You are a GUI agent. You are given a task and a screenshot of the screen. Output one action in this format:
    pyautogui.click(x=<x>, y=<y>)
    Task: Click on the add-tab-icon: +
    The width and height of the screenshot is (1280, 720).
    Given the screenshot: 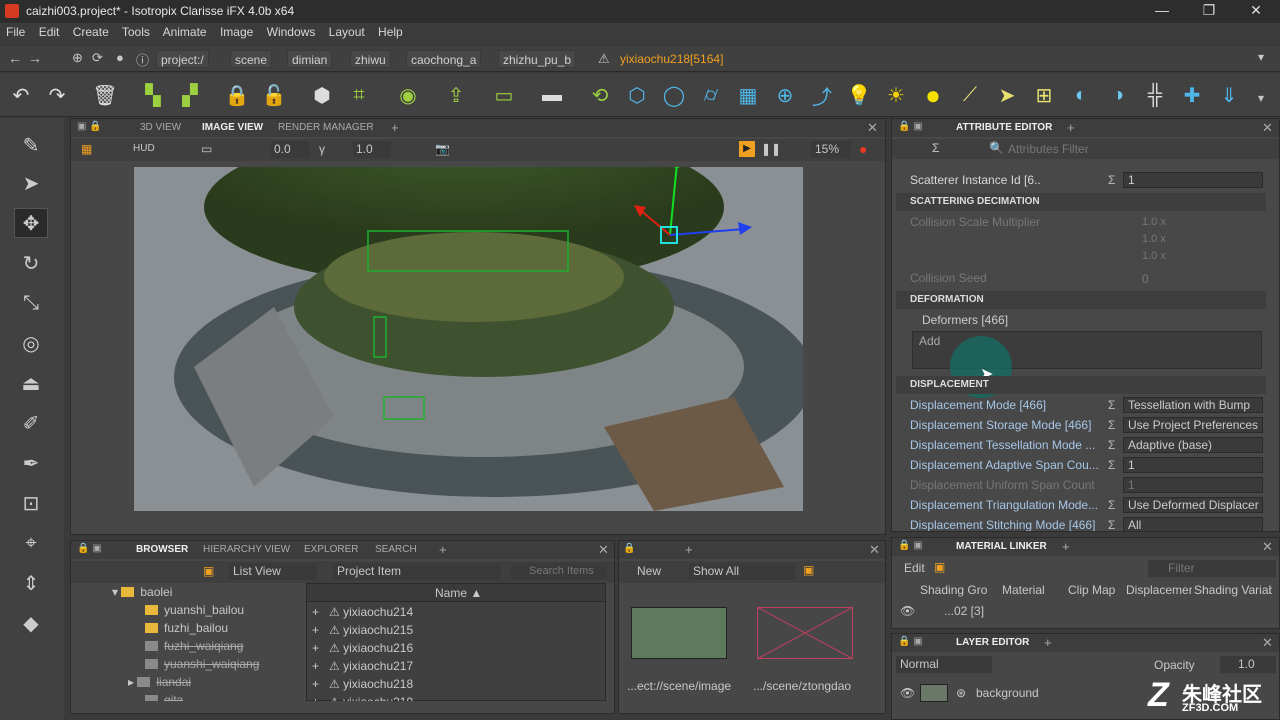 What is the action you would take?
    pyautogui.click(x=689, y=549)
    